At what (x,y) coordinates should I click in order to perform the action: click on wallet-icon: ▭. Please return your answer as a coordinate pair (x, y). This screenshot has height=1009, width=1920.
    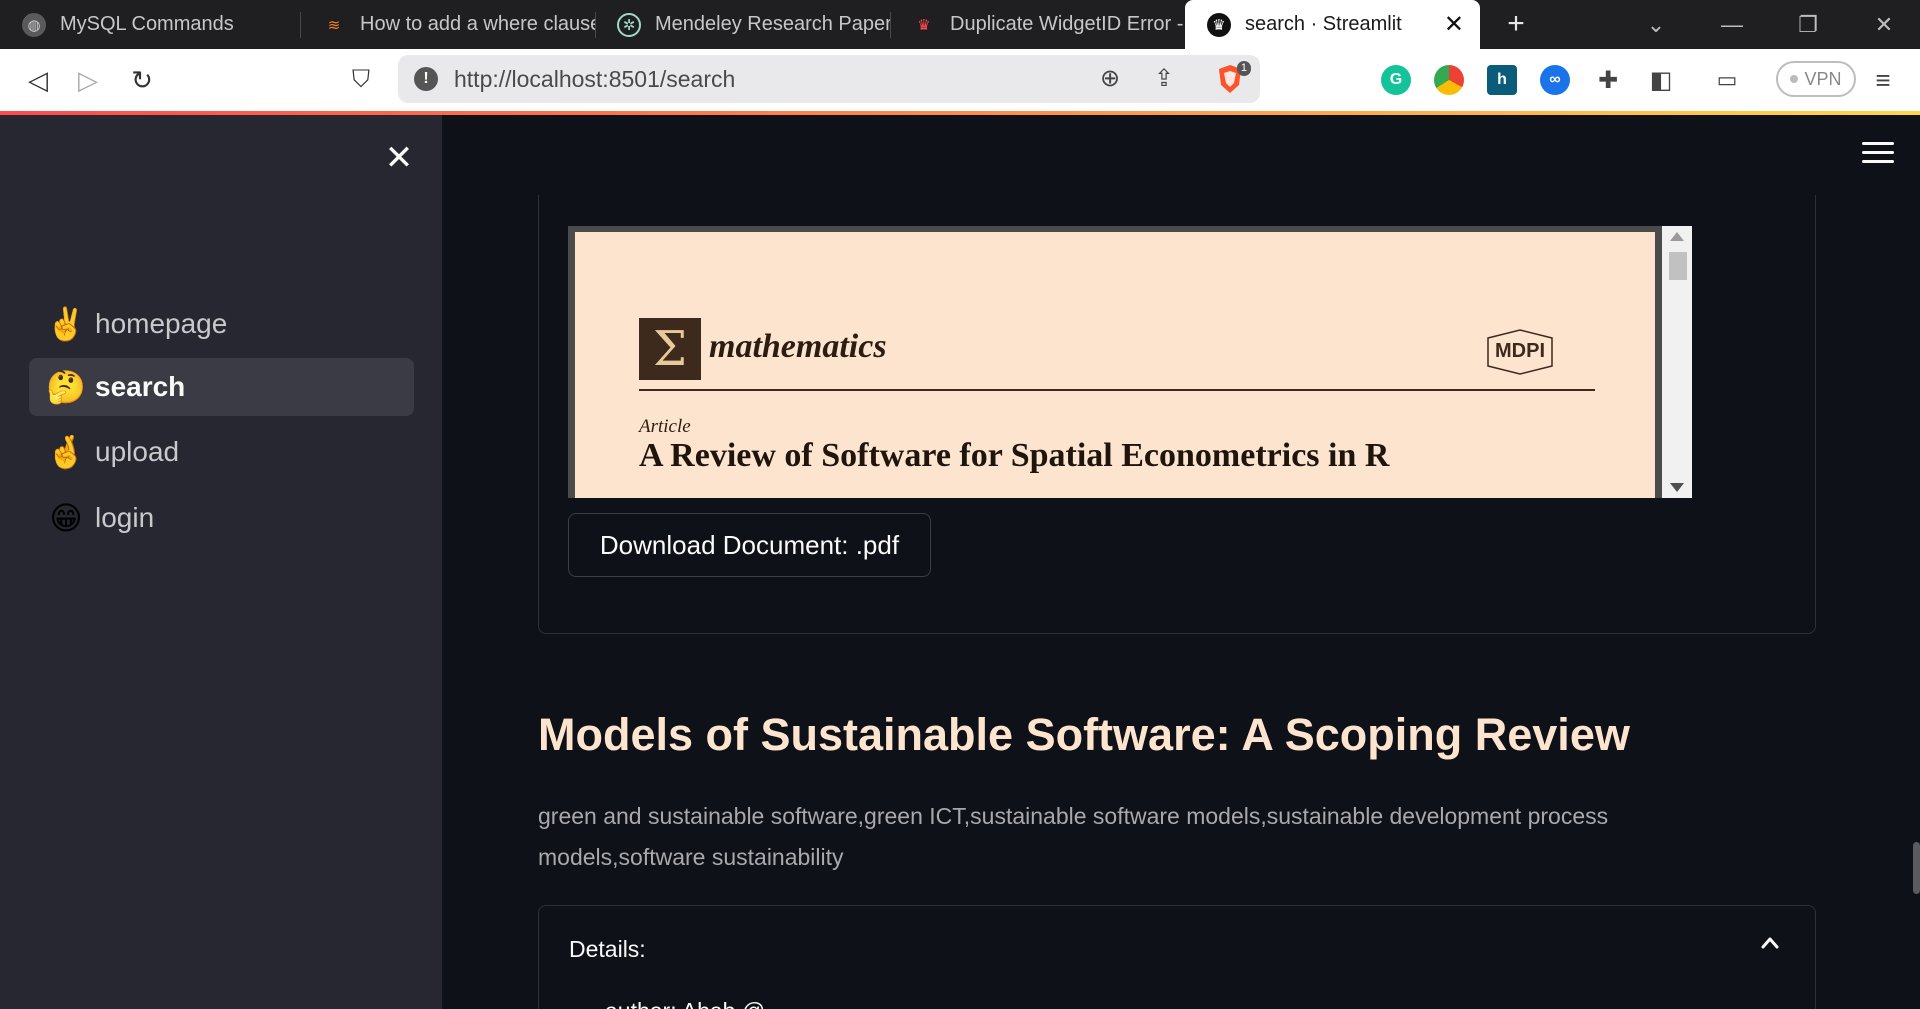
    Looking at the image, I should click on (1727, 80).